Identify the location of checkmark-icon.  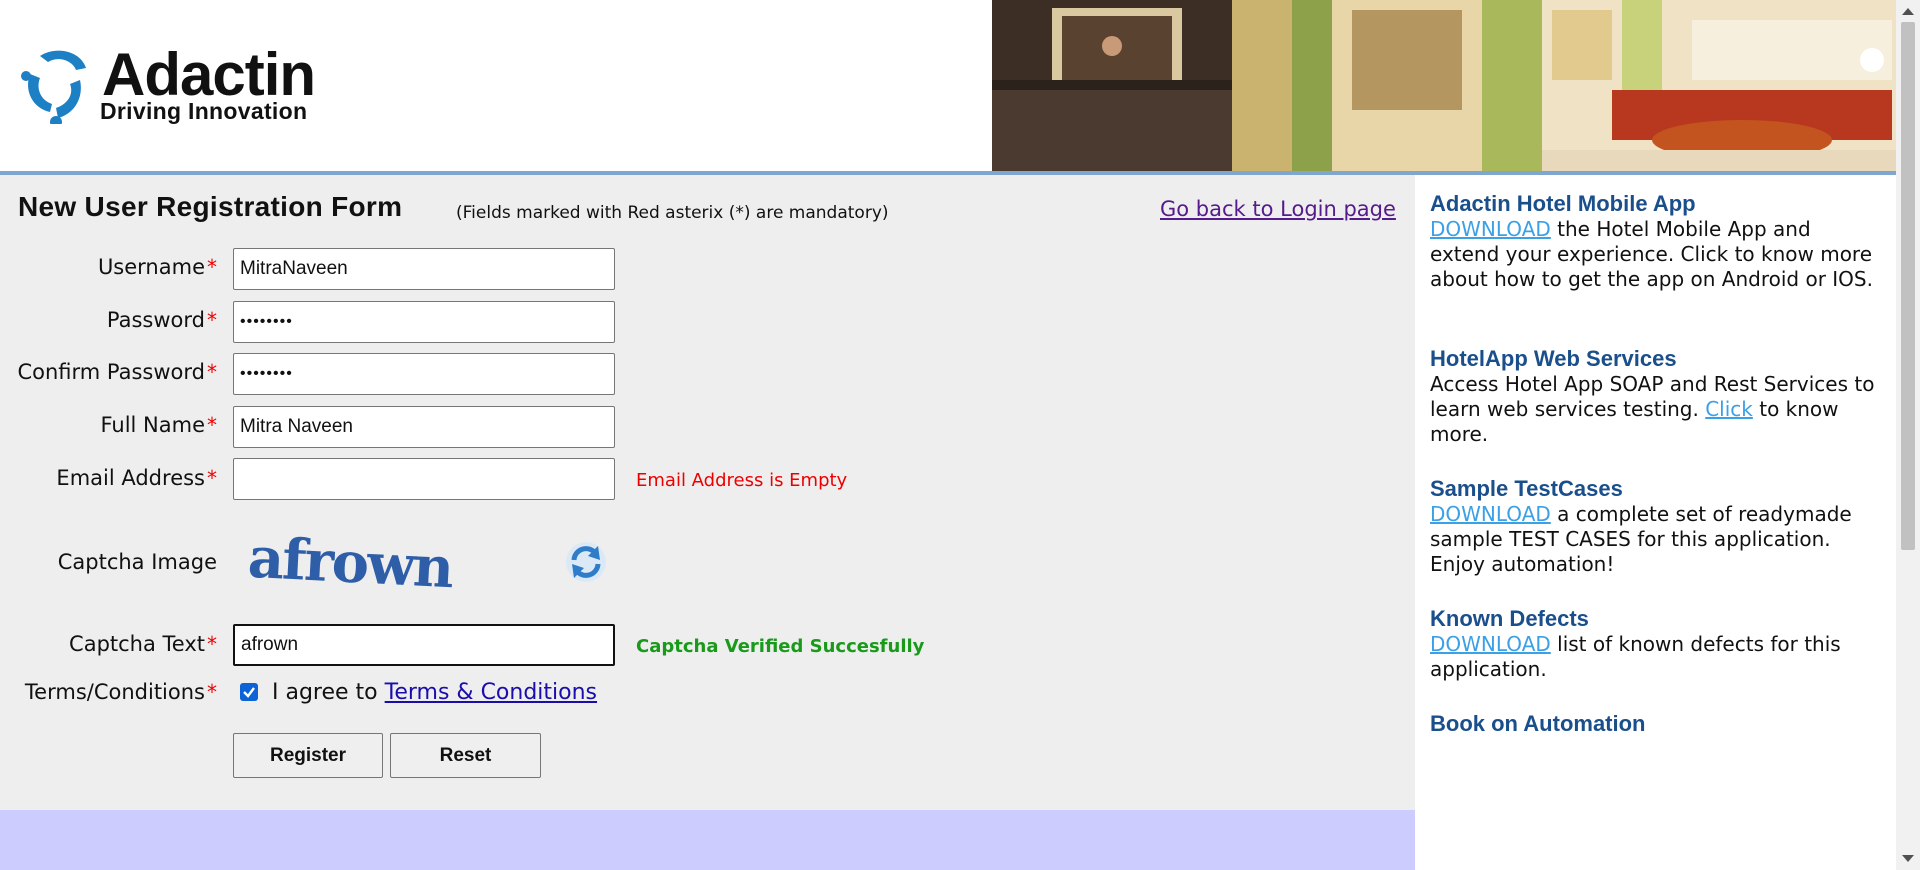
(249, 692).